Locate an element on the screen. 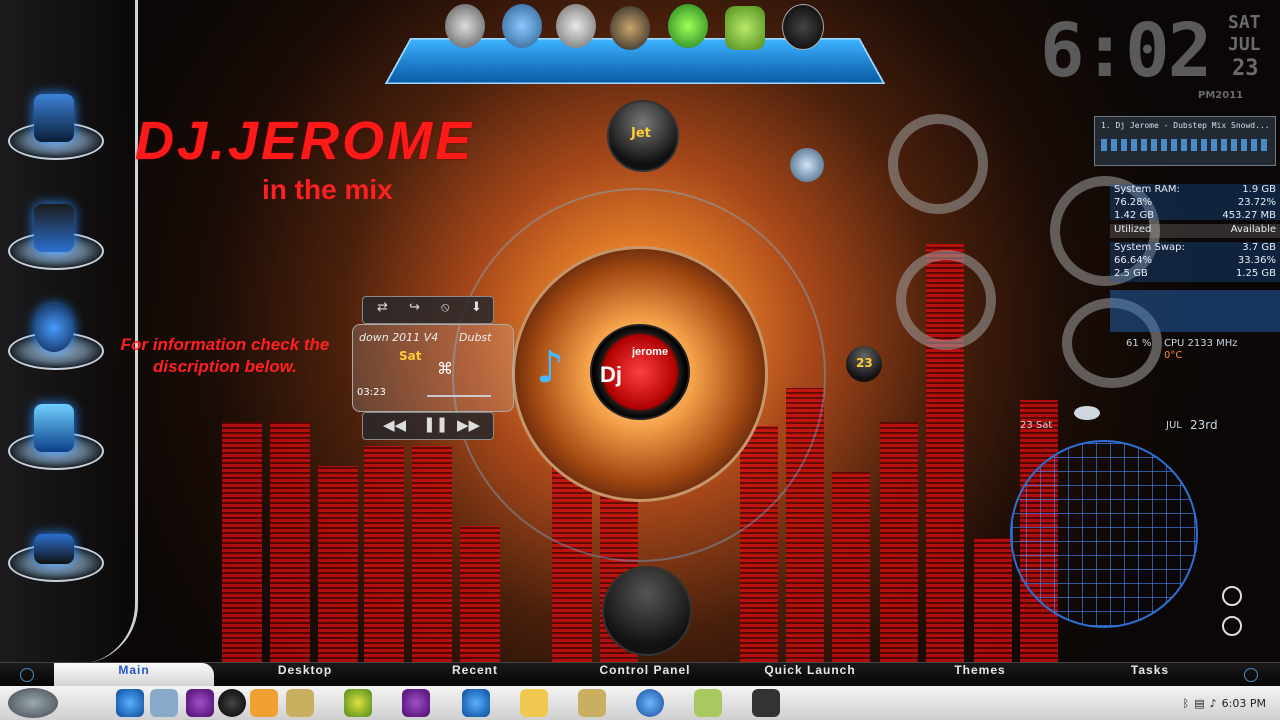 The height and width of the screenshot is (720, 1280). cpu-temp: 0°C is located at coordinates (1173, 355).